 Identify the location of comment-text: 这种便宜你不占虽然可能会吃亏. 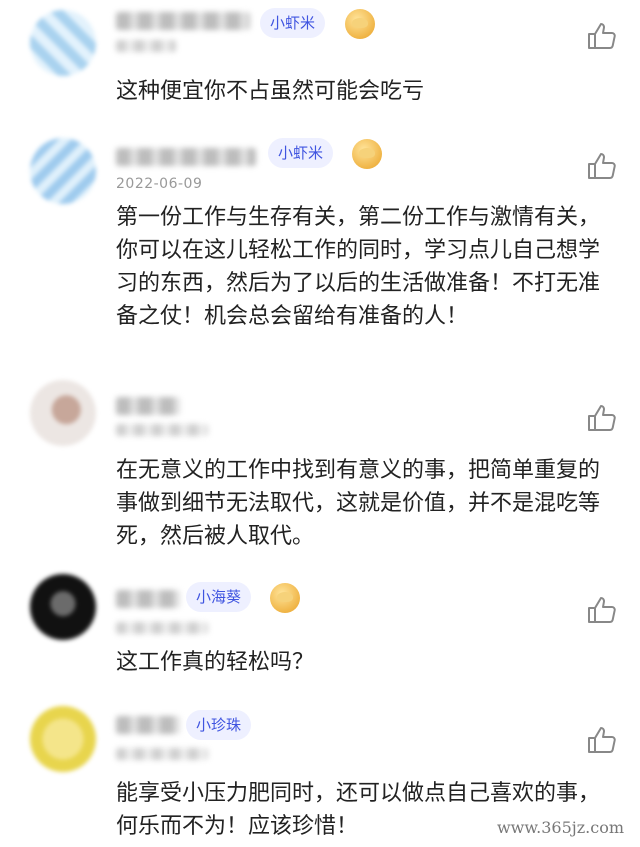
(270, 91).